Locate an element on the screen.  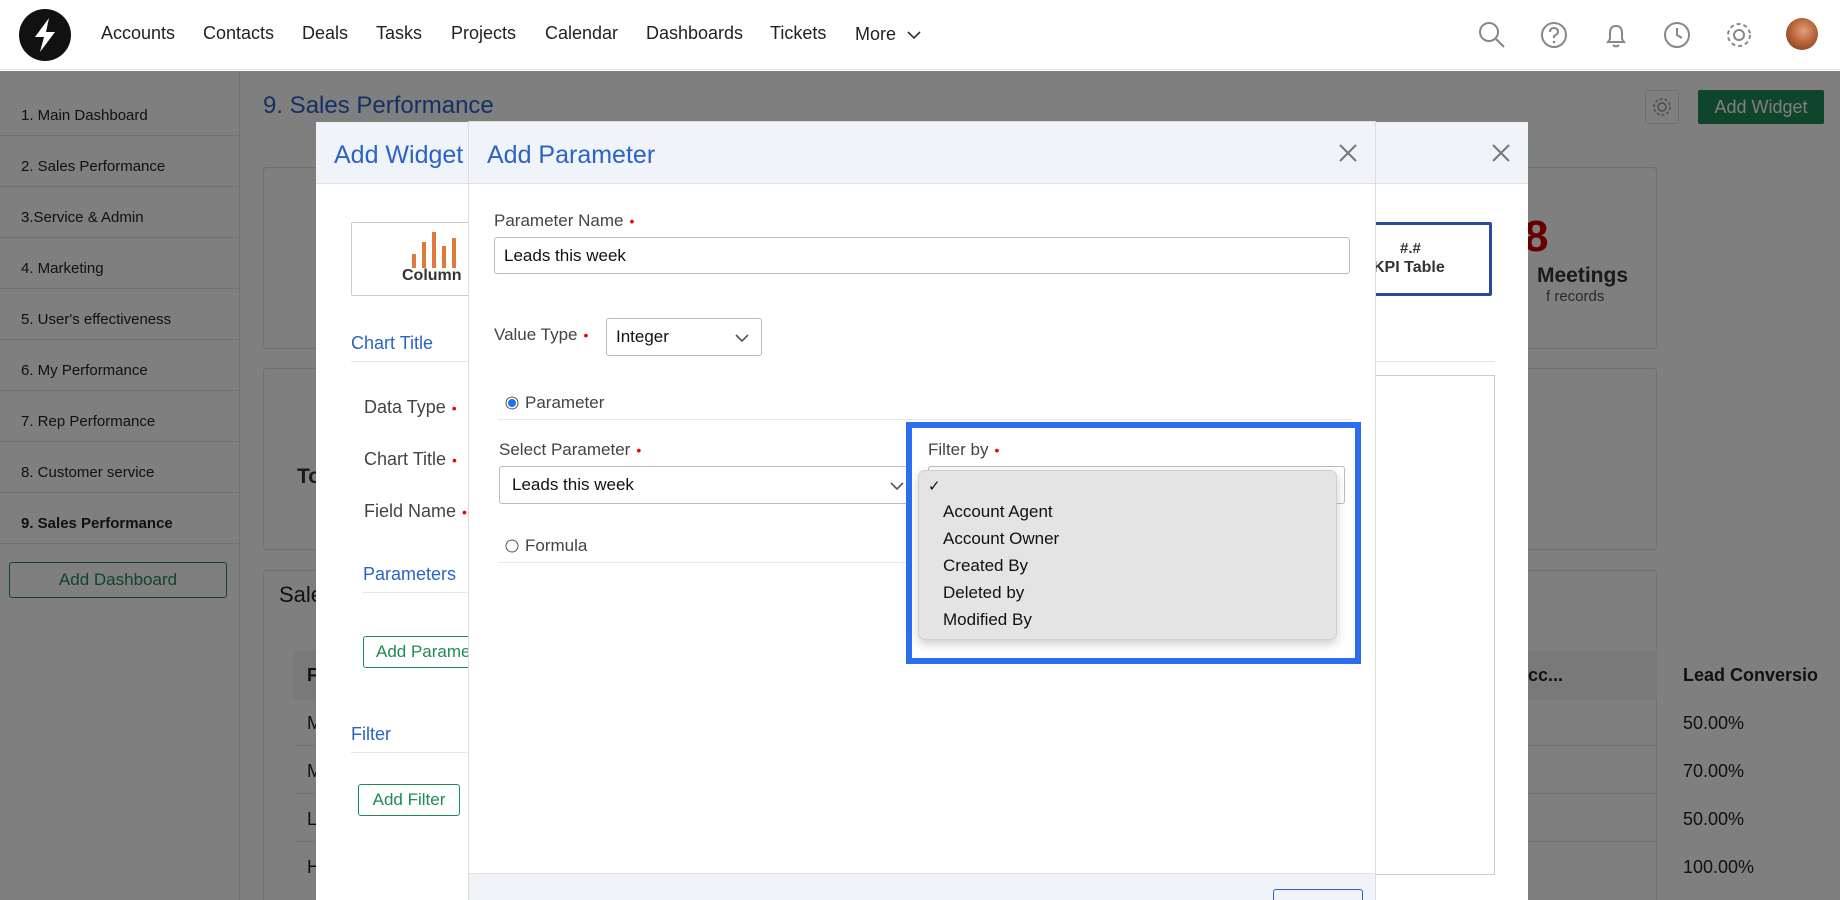
select-parameter-label-text: Select Parameter is located at coordinates (565, 449).